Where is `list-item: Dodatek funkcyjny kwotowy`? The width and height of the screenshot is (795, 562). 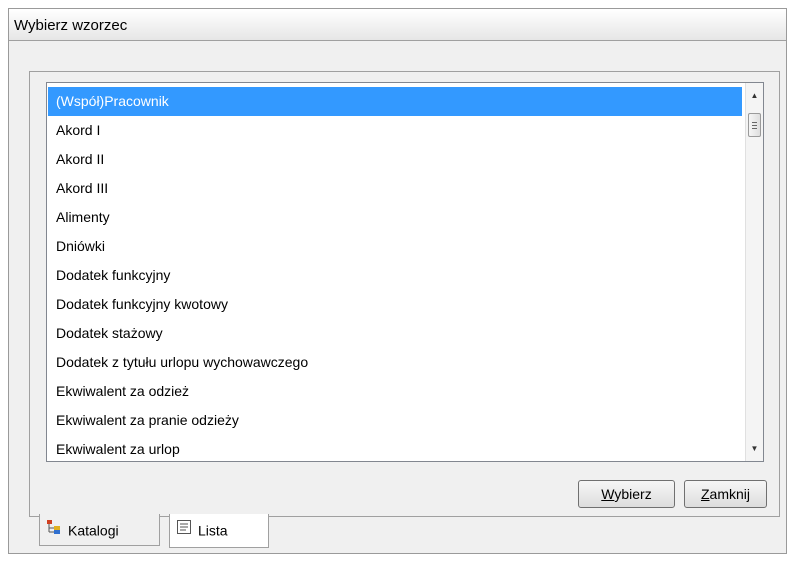
list-item: Dodatek funkcyjny kwotowy is located at coordinates (395, 304).